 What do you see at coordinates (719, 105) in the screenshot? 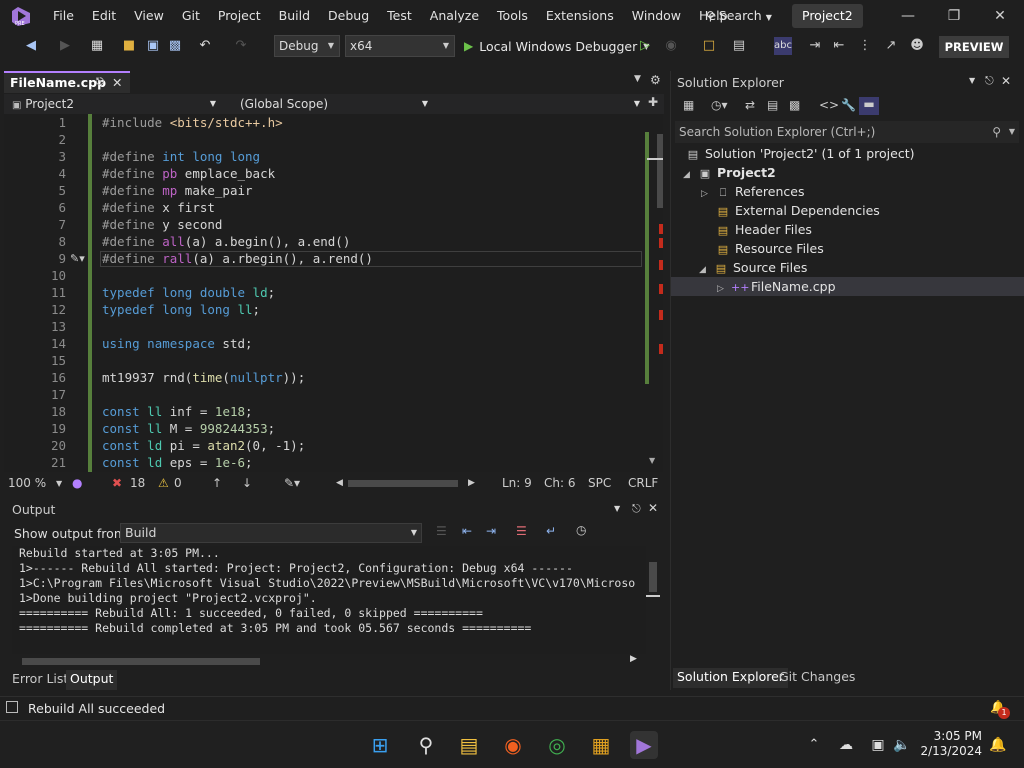
I see `history-icon: ◷▾` at bounding box center [719, 105].